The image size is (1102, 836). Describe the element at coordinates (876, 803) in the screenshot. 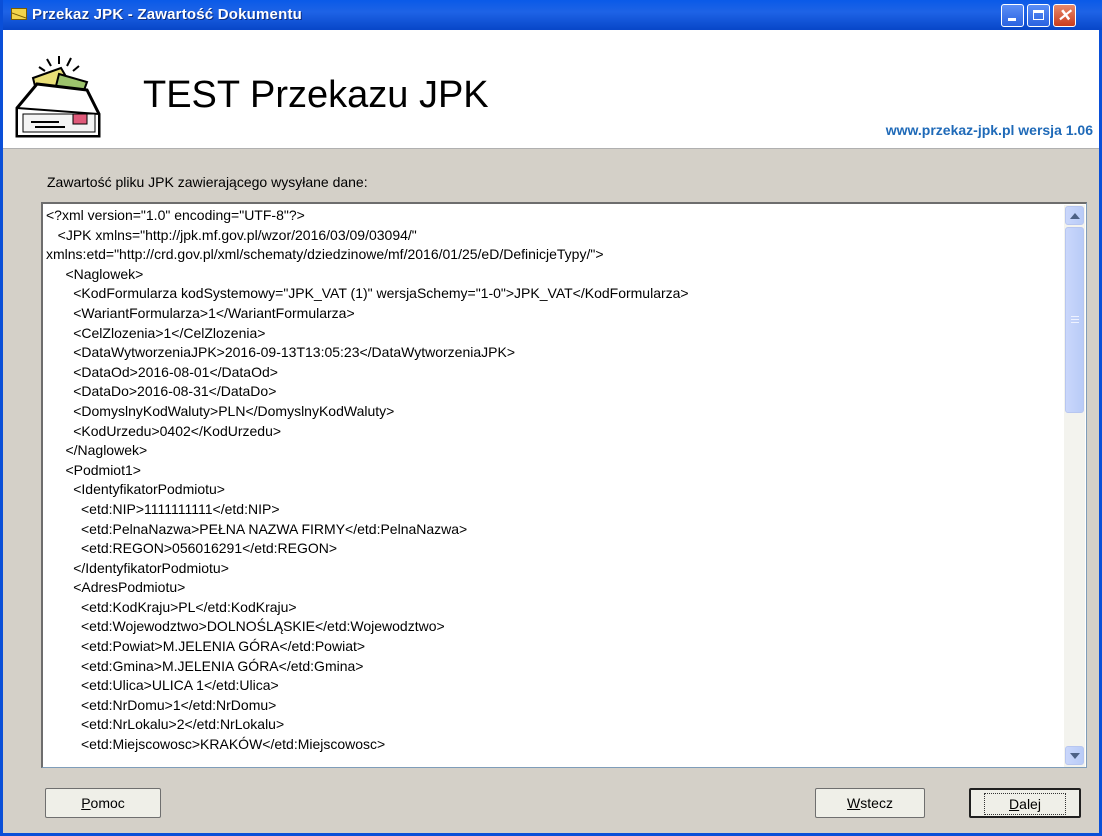

I see `back-label: stecz` at that location.